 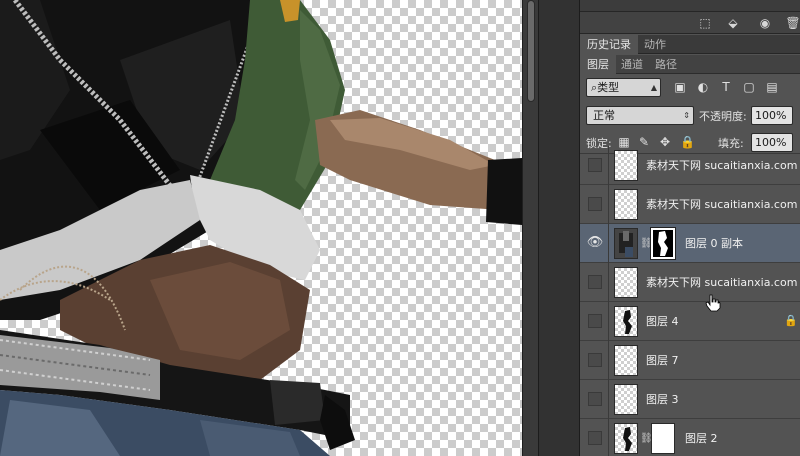 I want to click on blend-opacity-row: 正常 ⇕ 不透明度: 100%, so click(x=690, y=115).